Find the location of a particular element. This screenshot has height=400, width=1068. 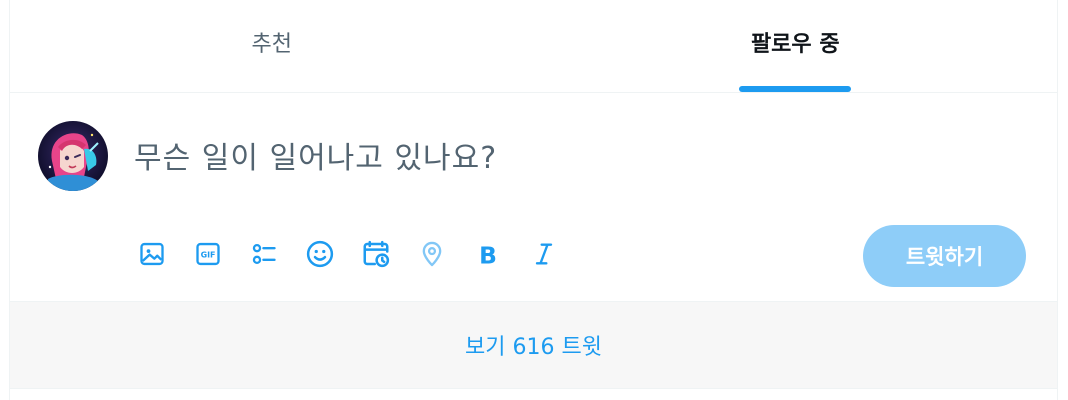

tab-following-label: 팔로우 중 is located at coordinates (795, 44).